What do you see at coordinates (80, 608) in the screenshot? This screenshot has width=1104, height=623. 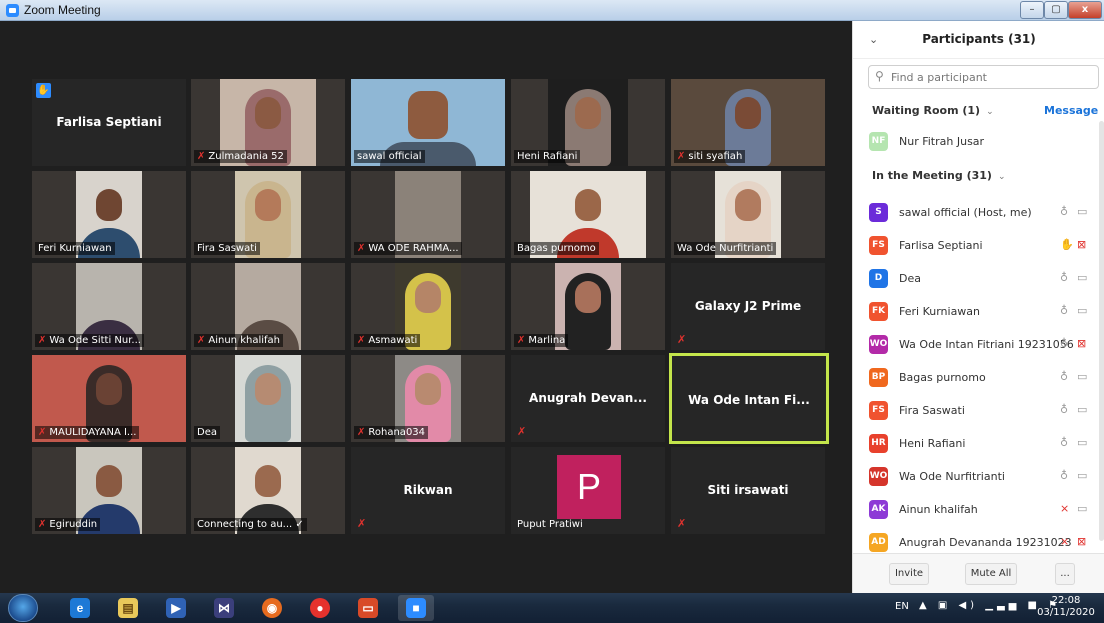 I see `ie-taskbar-icon: e` at bounding box center [80, 608].